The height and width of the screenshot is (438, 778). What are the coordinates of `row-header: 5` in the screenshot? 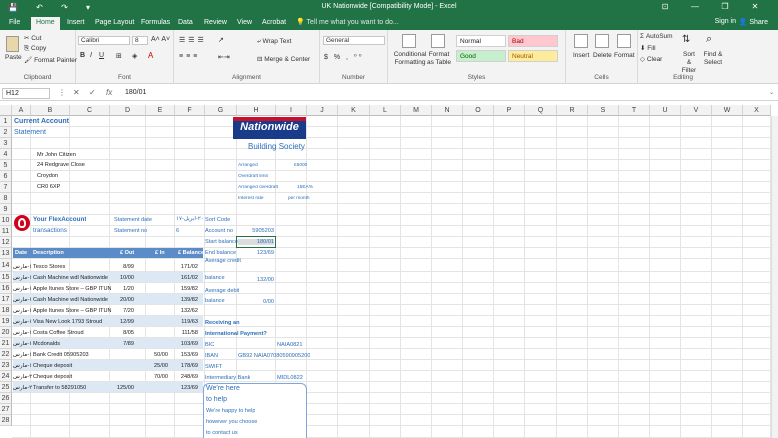 It's located at (6, 165).